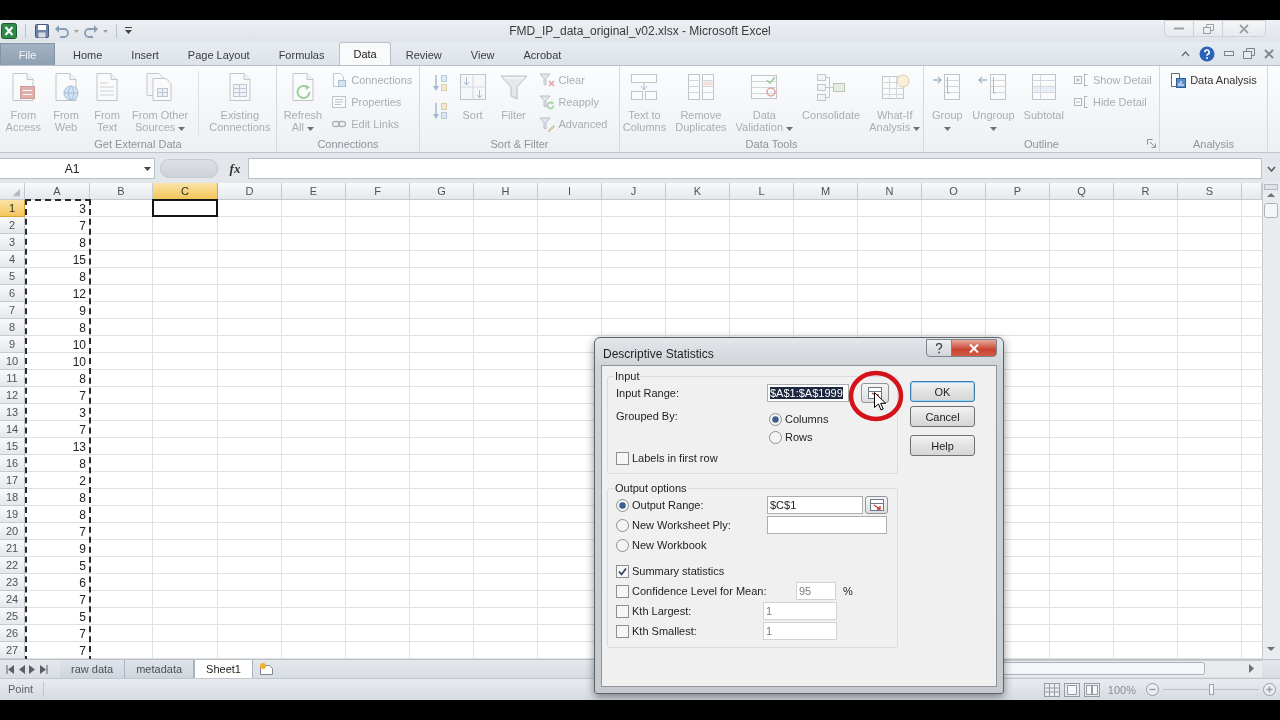 The width and height of the screenshot is (1280, 720). I want to click on page-break-view-icon, so click(1091, 689).